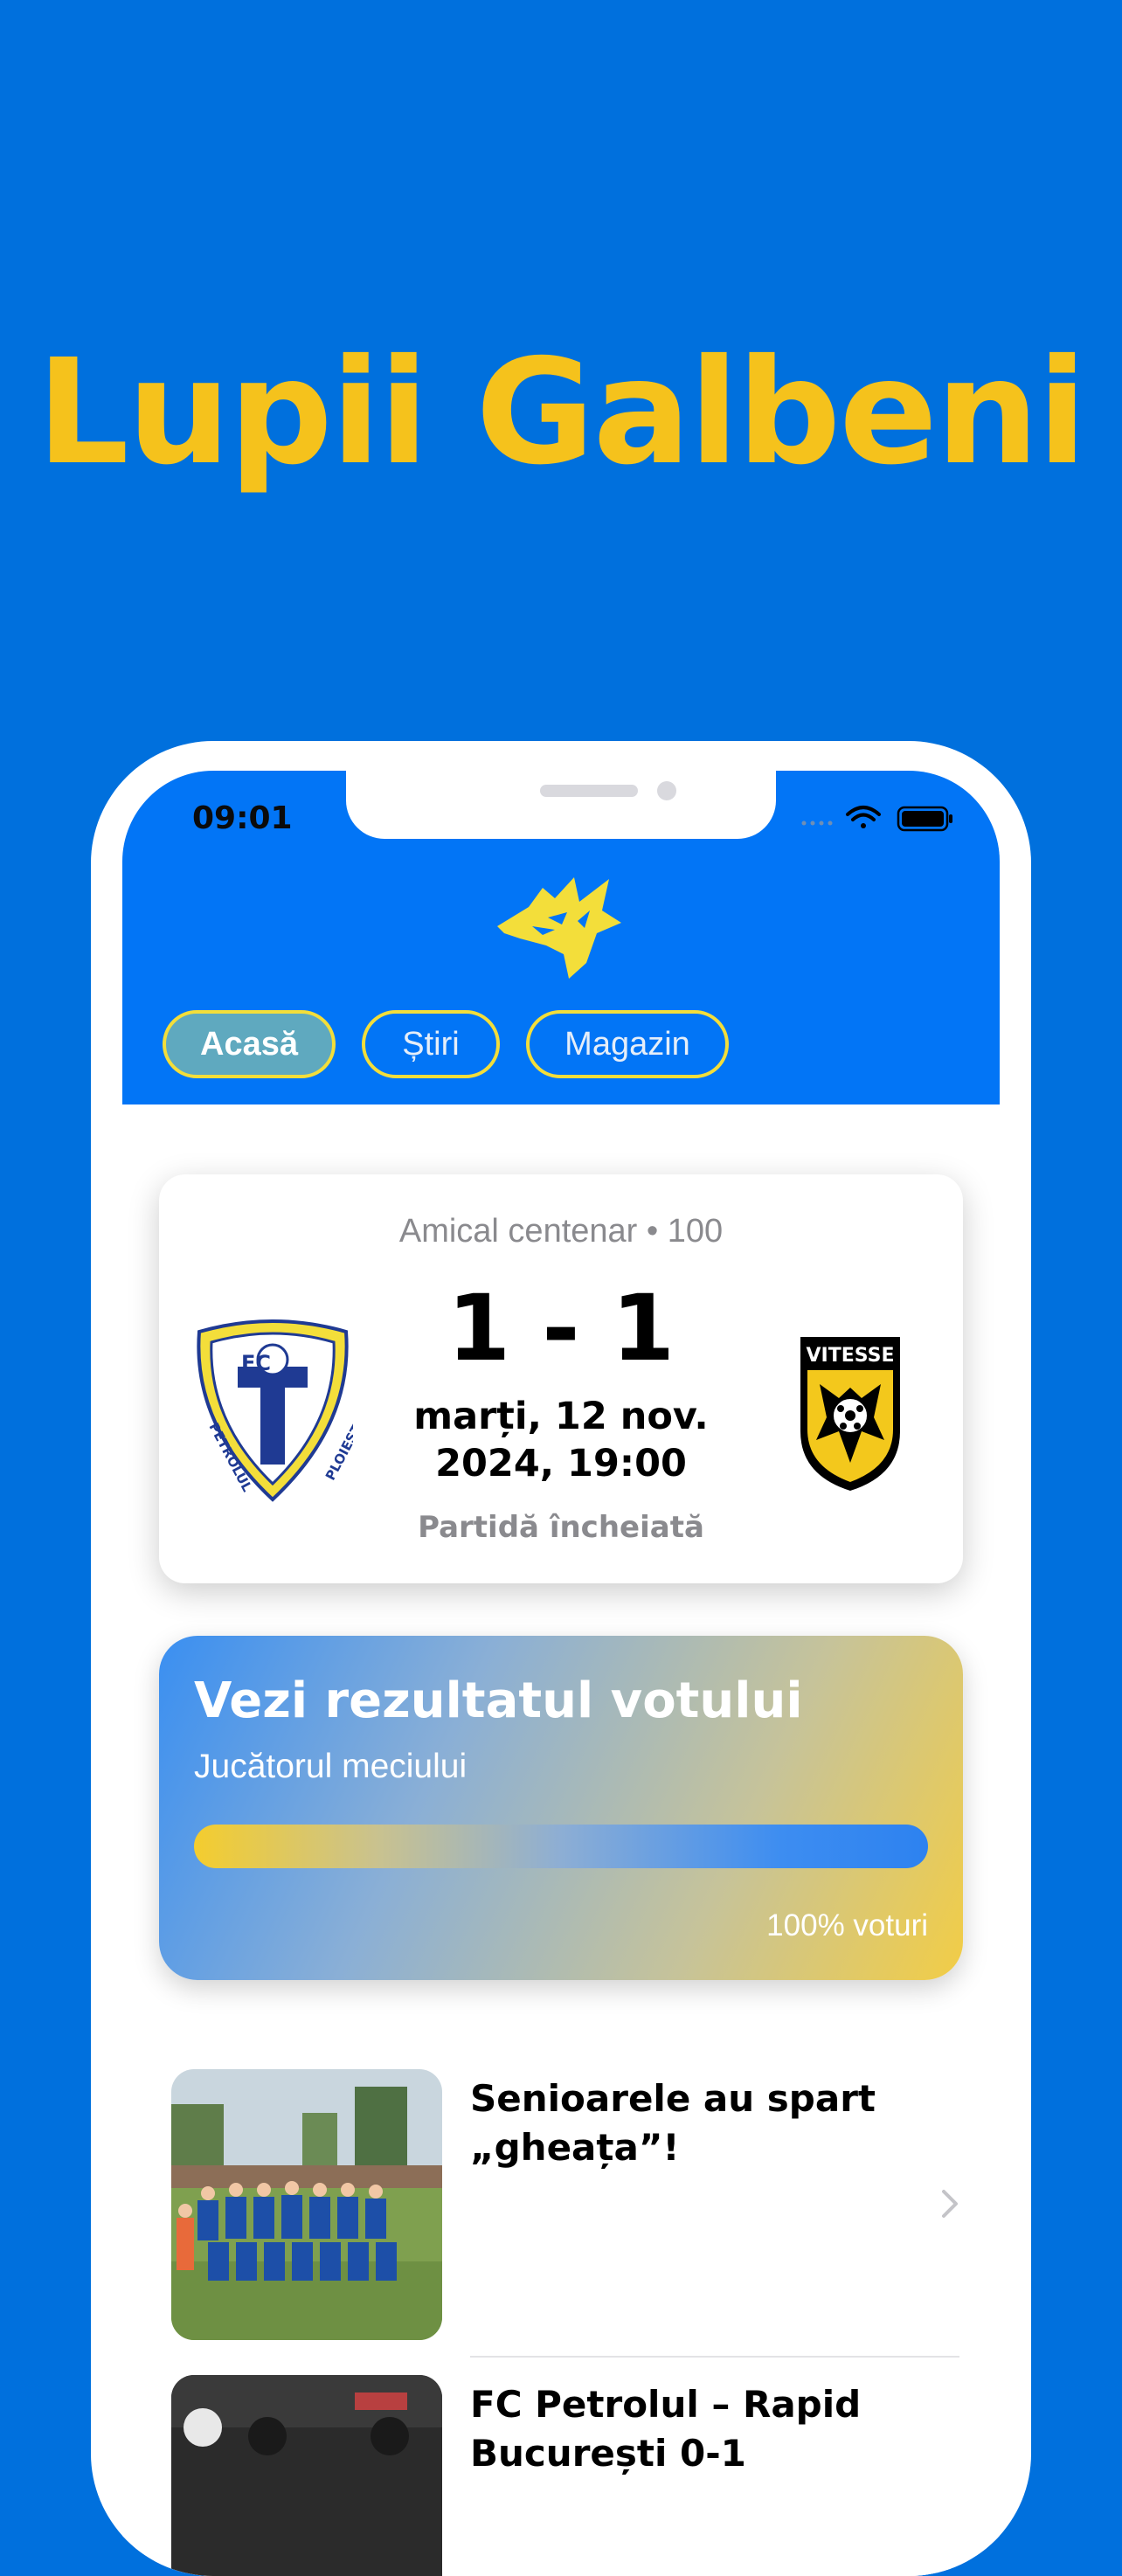 This screenshot has width=1122, height=2576. I want to click on promo-headline: Lupii Galbeni, so click(561, 413).